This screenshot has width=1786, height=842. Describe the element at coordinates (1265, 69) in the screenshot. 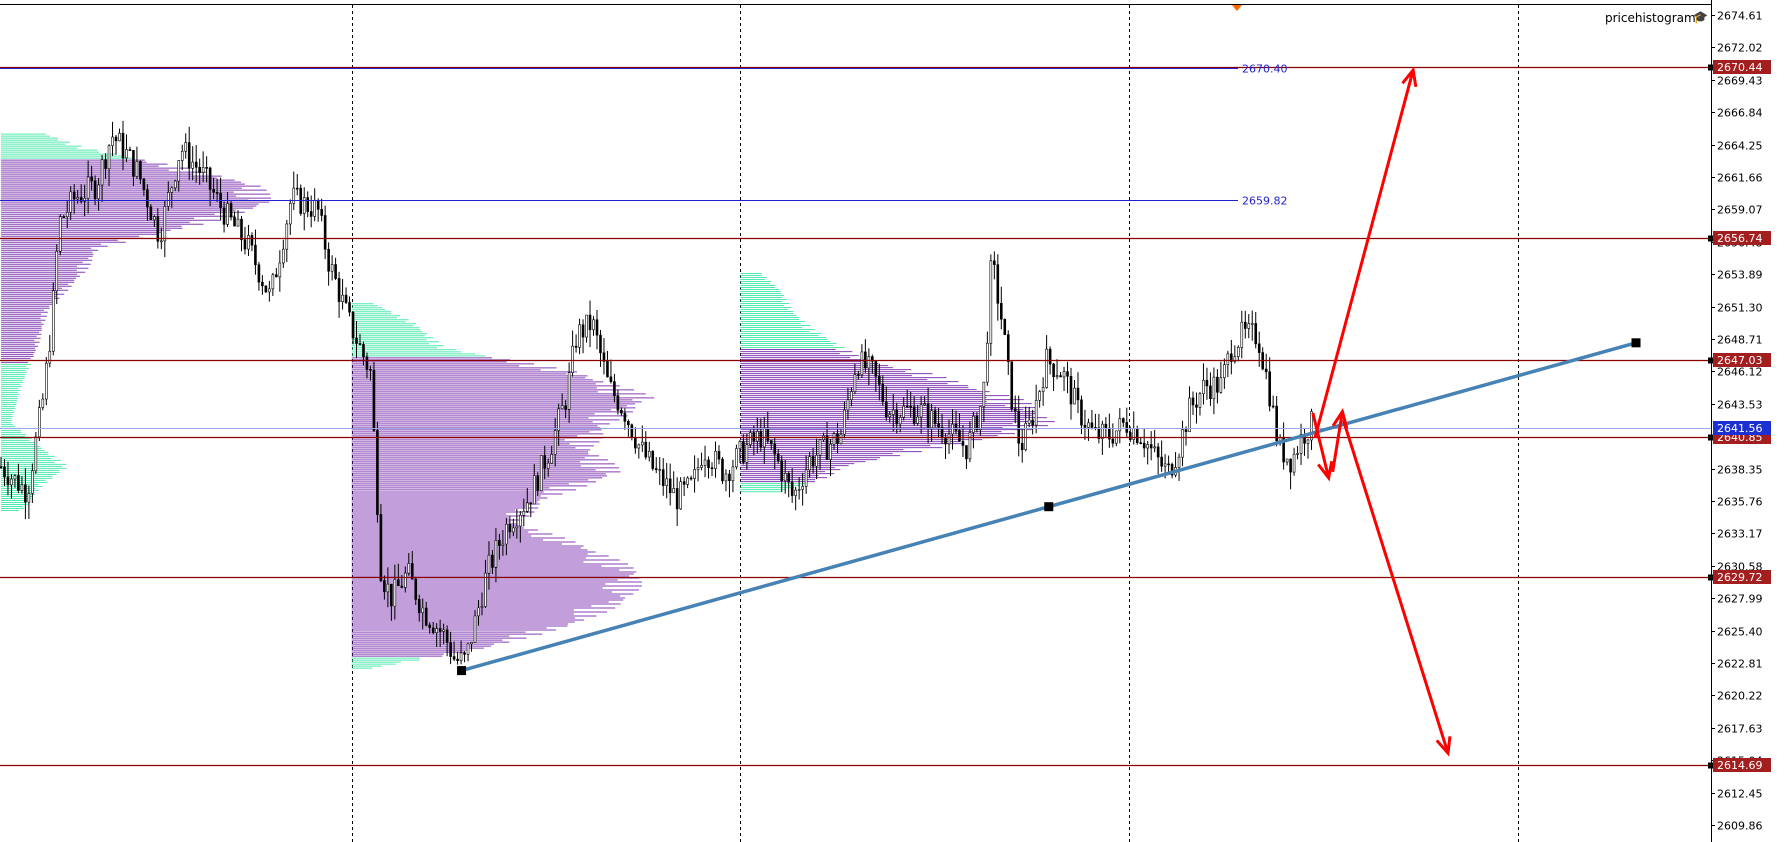

I see `blue-level-label: 2670.40` at that location.